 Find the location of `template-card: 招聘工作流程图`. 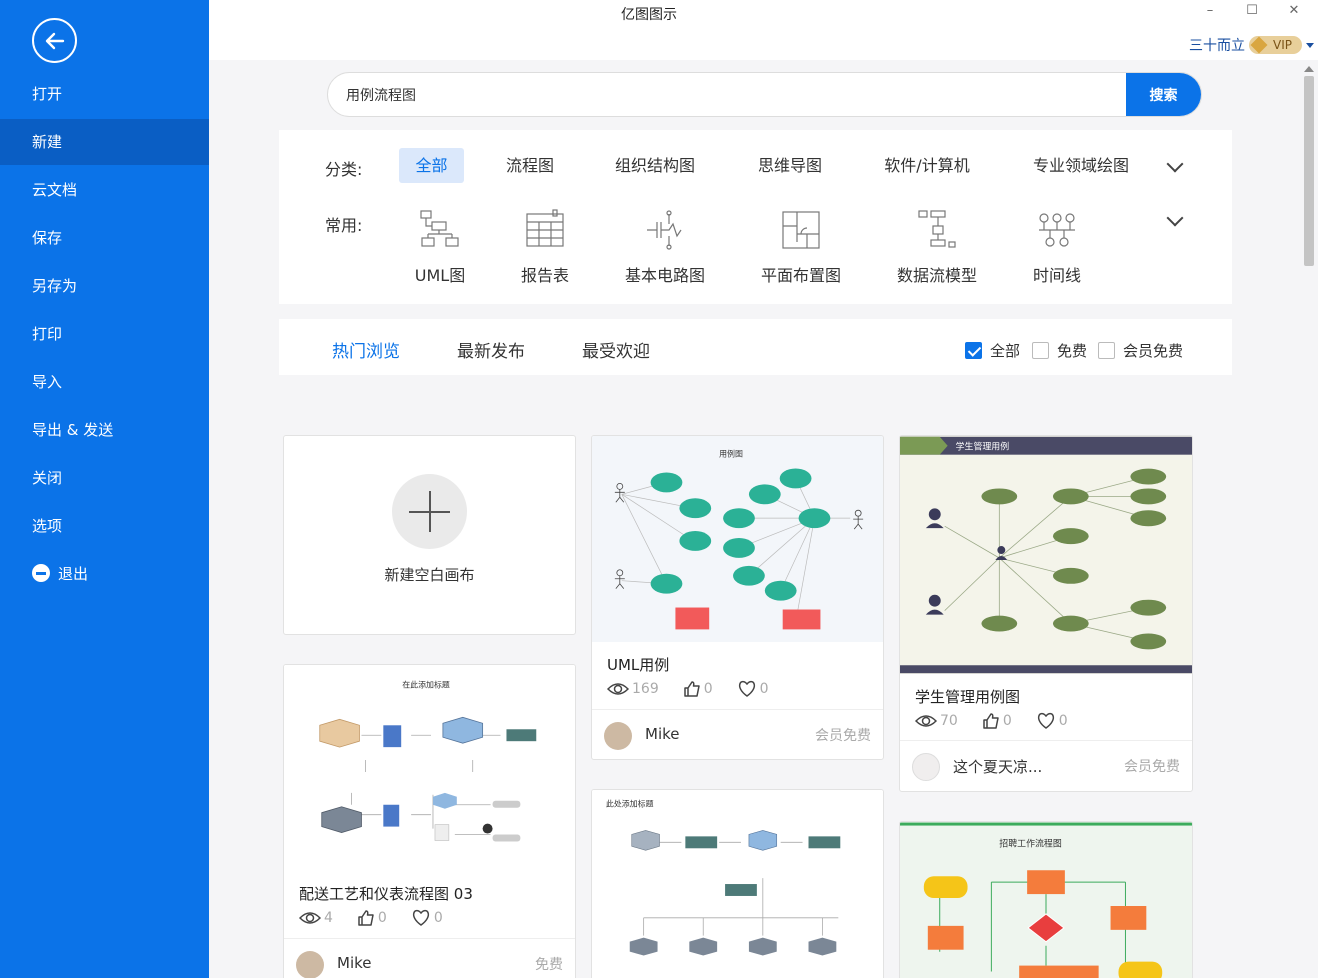

template-card: 招聘工作流程图 is located at coordinates (1046, 899).